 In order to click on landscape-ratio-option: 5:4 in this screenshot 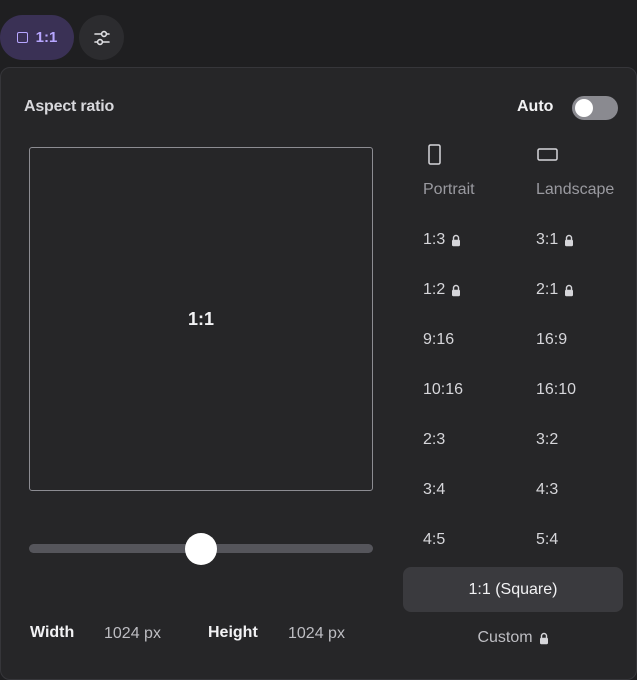, I will do `click(547, 540)`.